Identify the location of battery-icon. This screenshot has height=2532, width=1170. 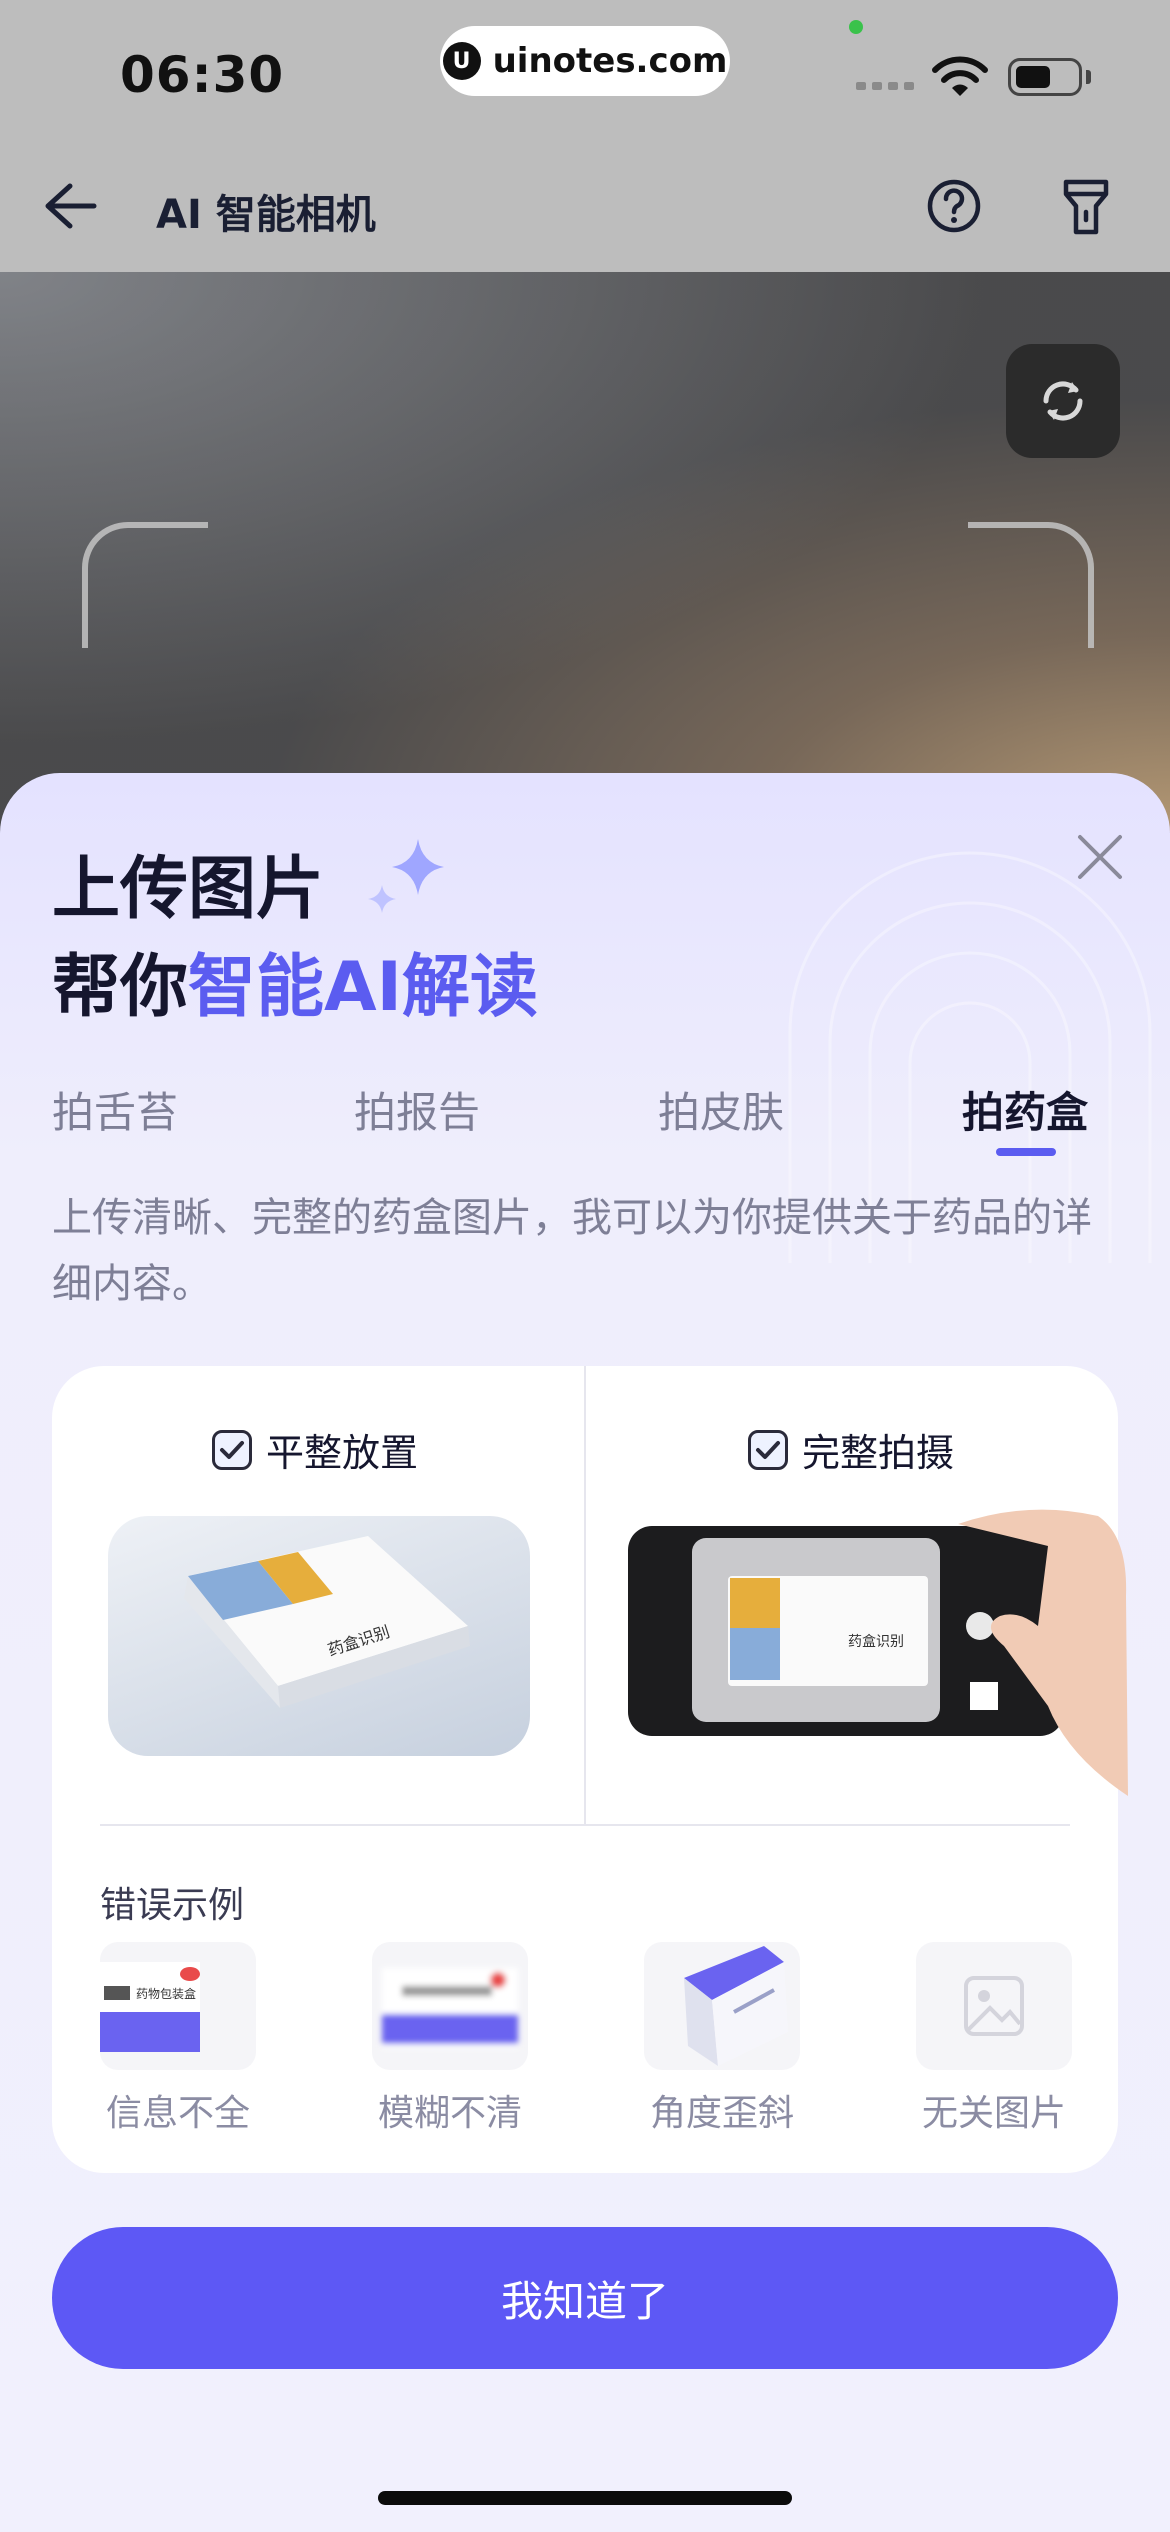
(1045, 77).